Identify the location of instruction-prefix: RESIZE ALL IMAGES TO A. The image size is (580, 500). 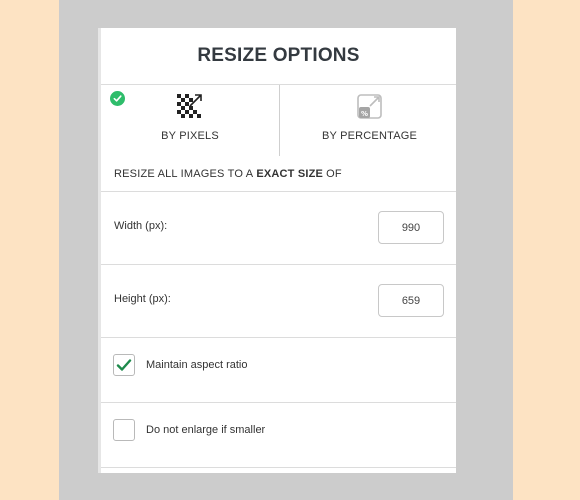
(184, 173).